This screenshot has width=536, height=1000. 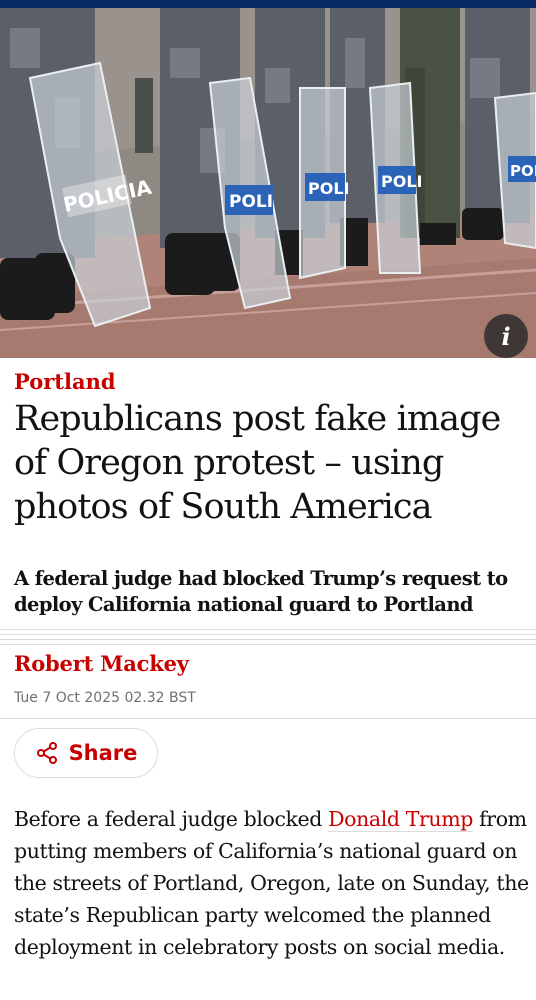 I want to click on image-info-button: i, so click(x=506, y=336).